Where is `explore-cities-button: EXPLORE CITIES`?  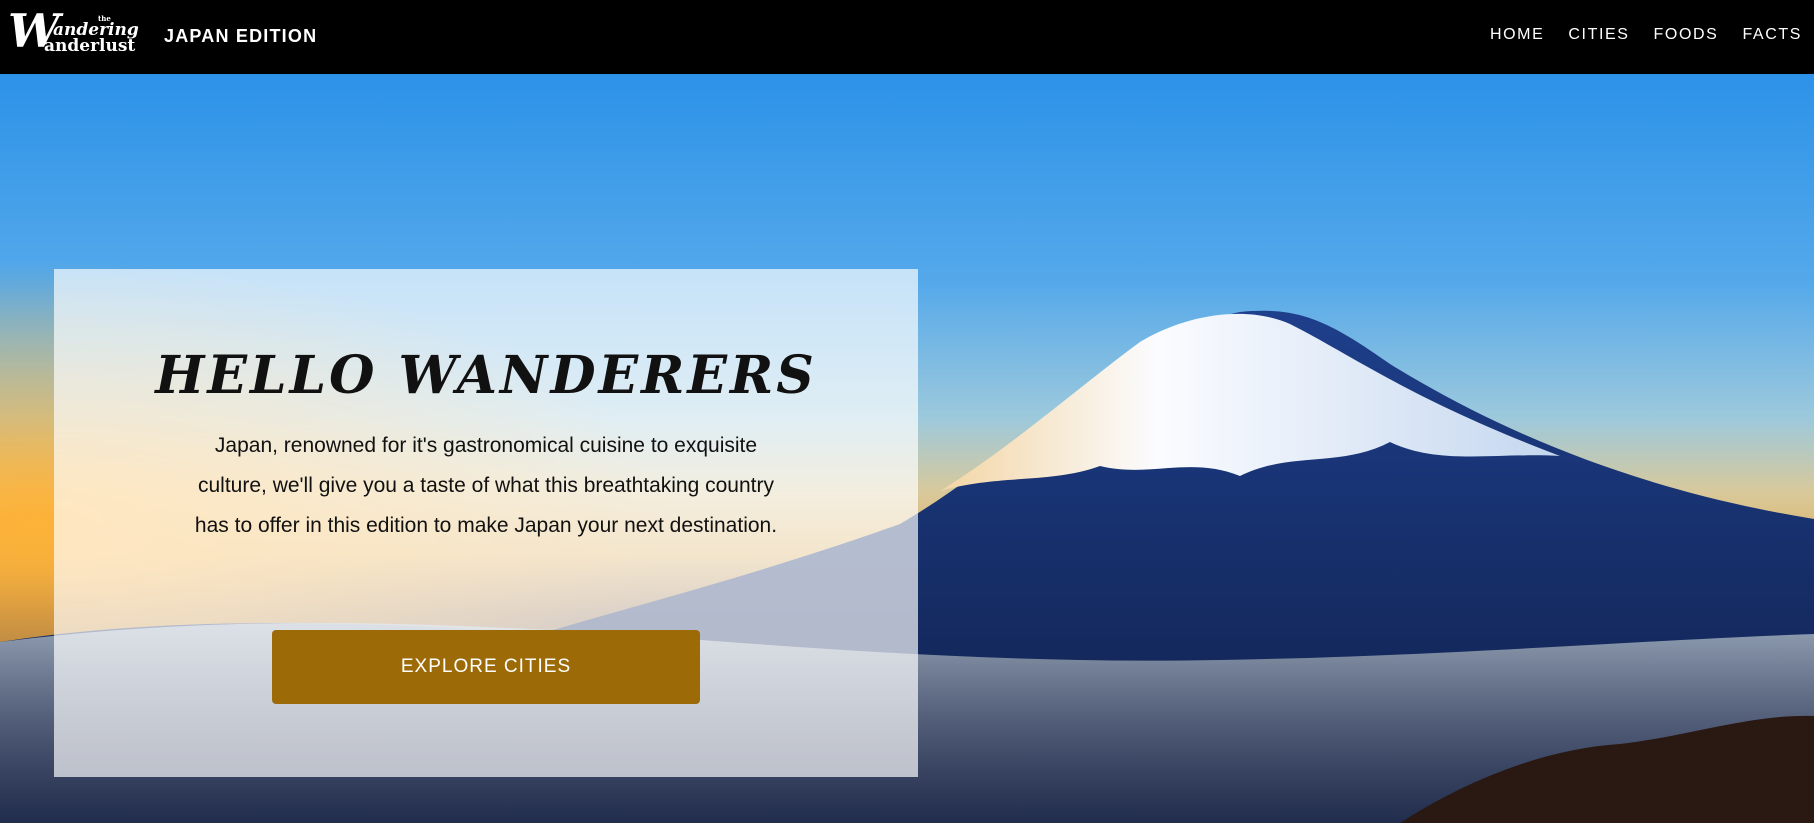 explore-cities-button: EXPLORE CITIES is located at coordinates (486, 667).